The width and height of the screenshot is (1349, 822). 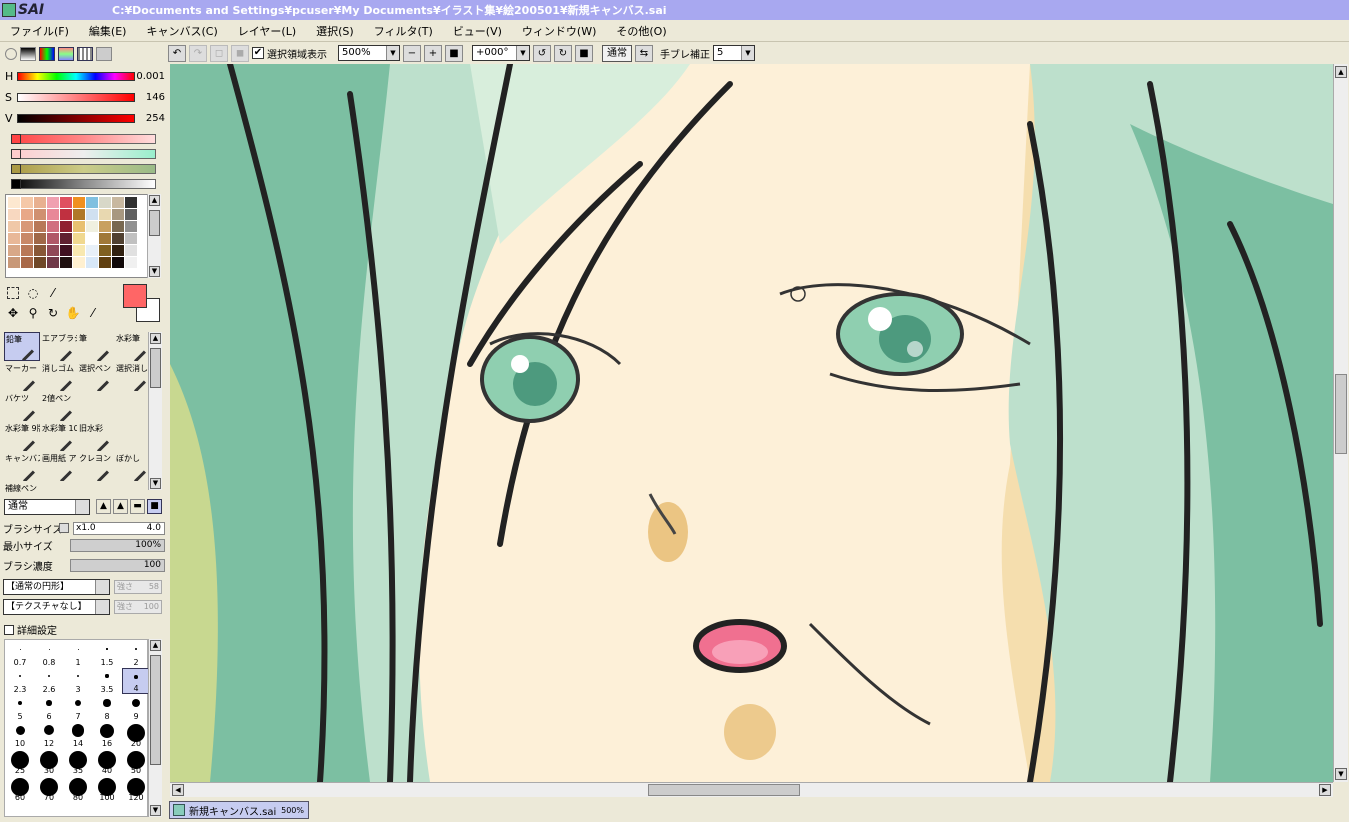 What do you see at coordinates (59, 406) in the screenshot?
I see `tool-slot: 2値ペン` at bounding box center [59, 406].